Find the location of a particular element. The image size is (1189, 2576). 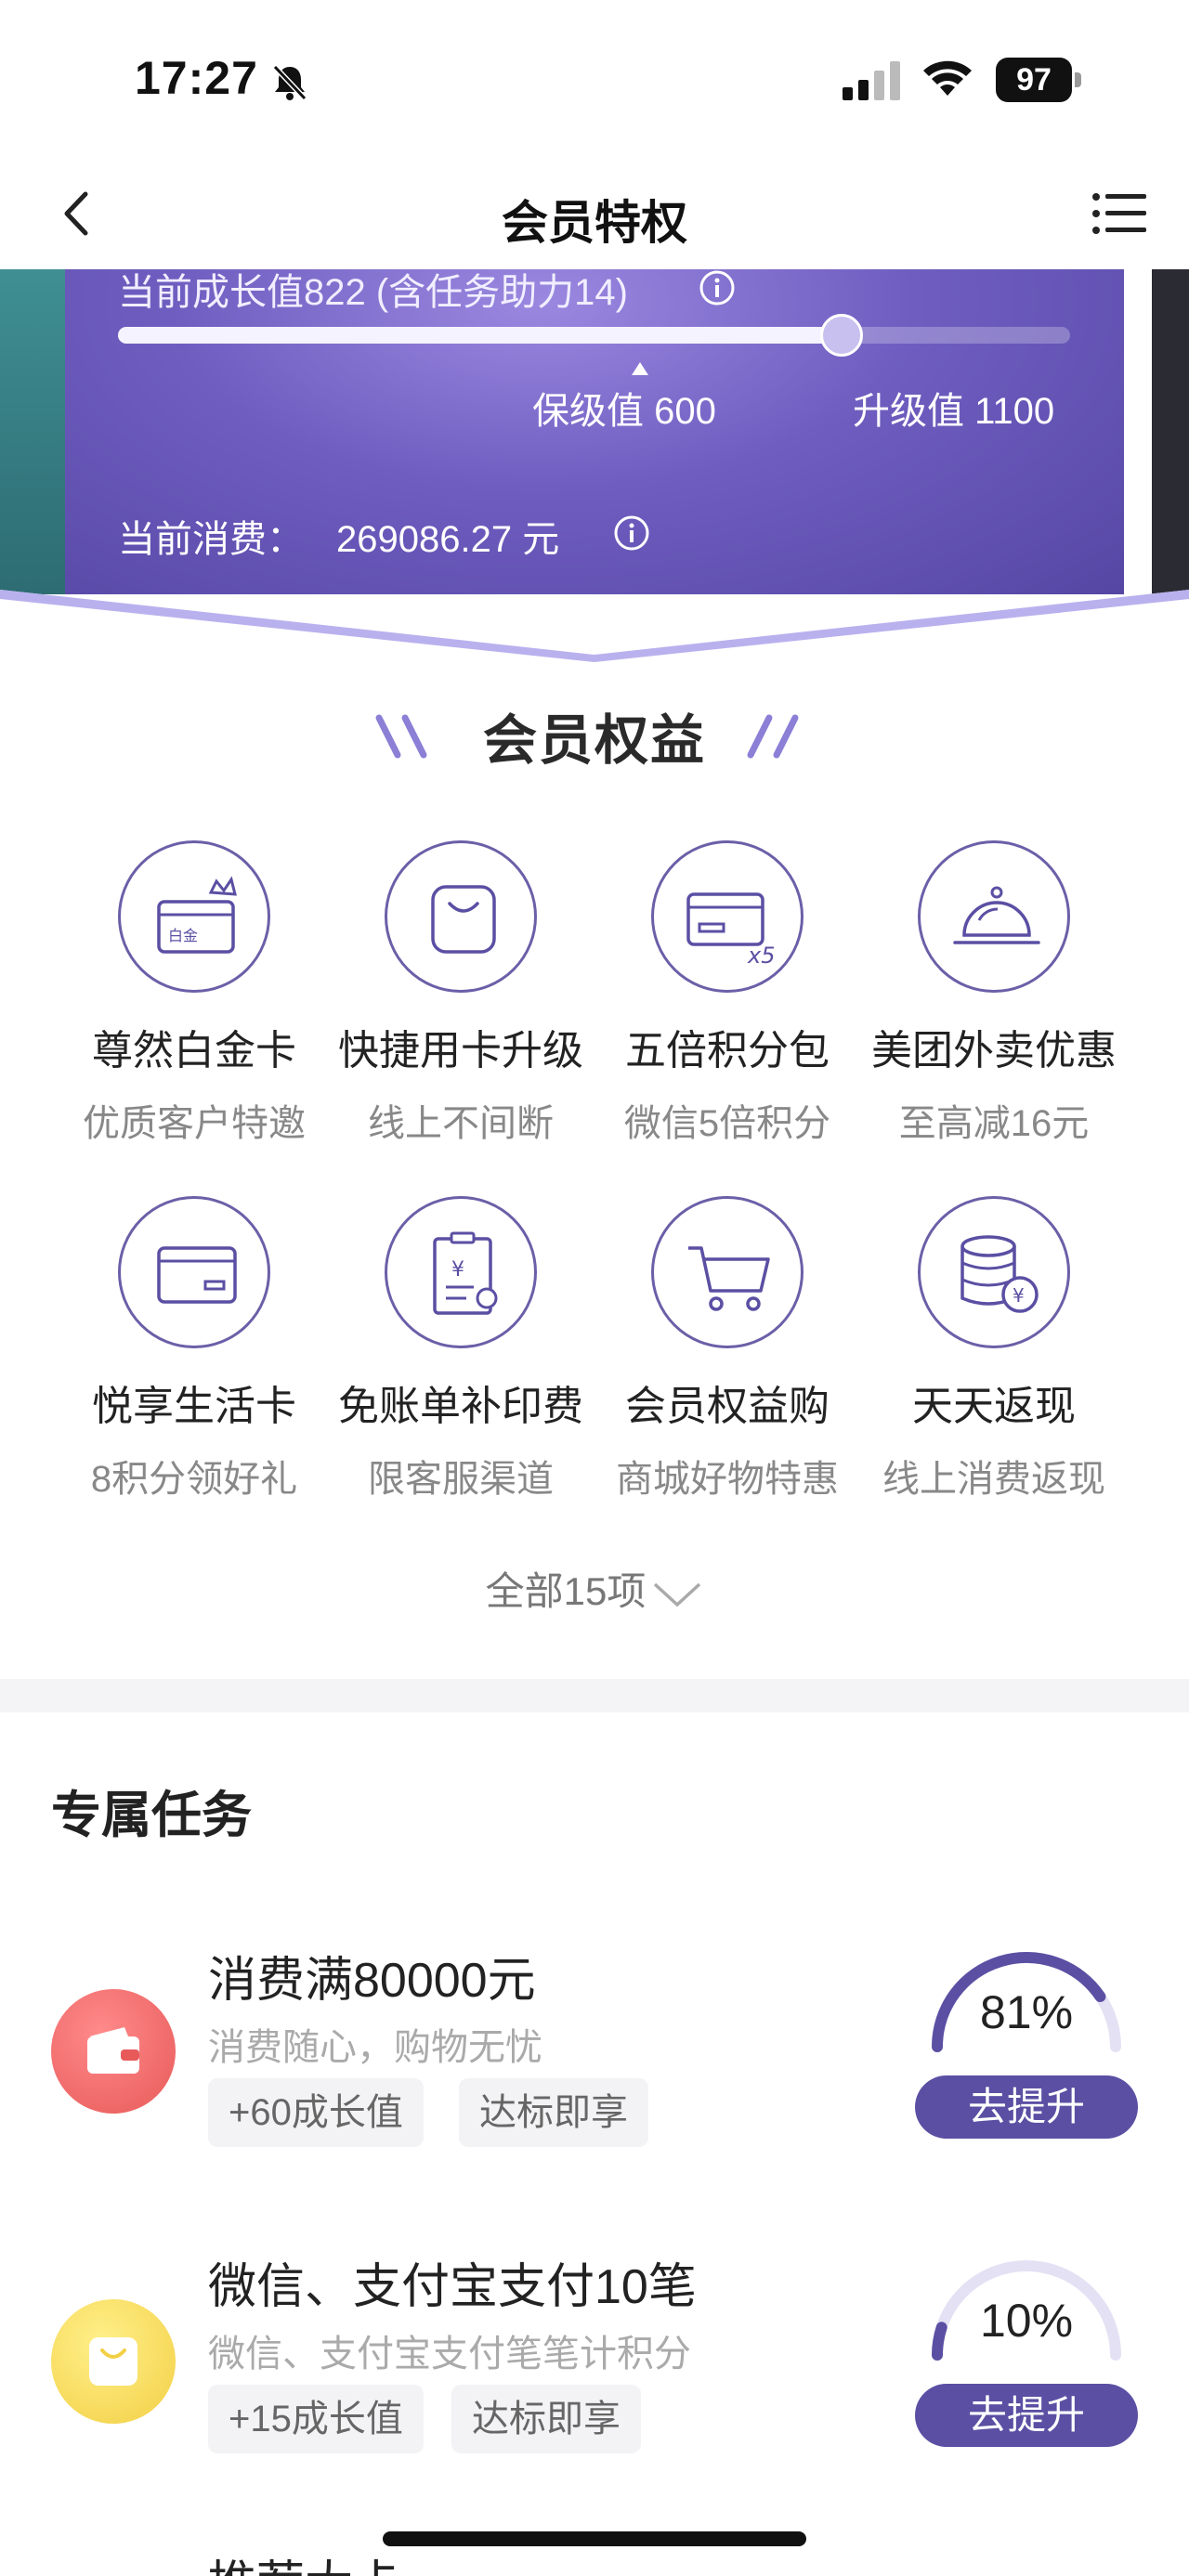

task-item: 消费满80000元 消费随心，购物无忧 +60成长值 达标即享 81% 去提升 is located at coordinates (594, 2071).